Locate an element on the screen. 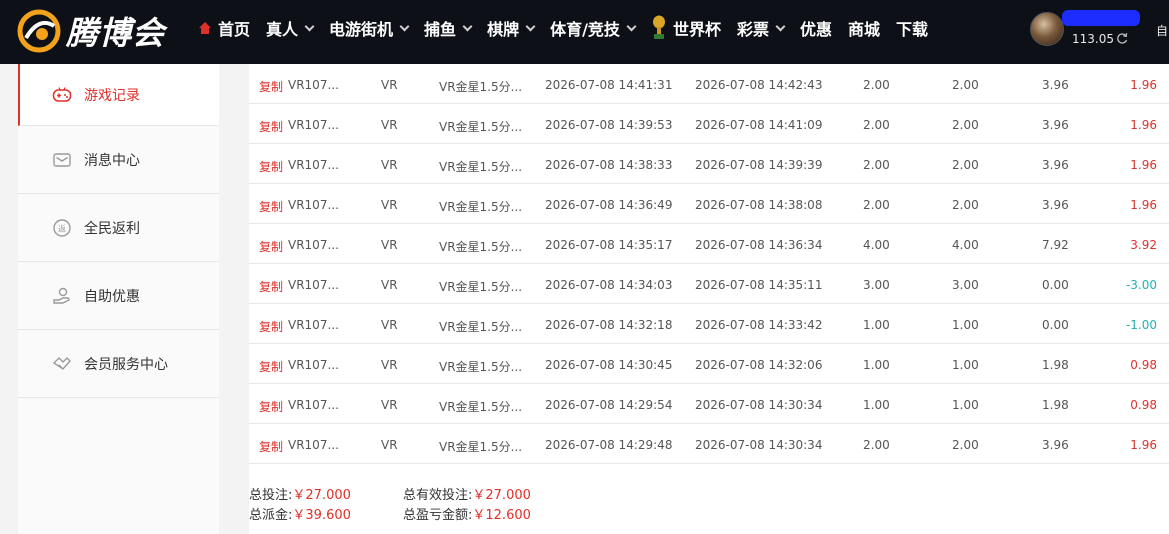 This screenshot has height=534, width=1169. nav-item-world-cup: 世界杯 is located at coordinates (686, 28).